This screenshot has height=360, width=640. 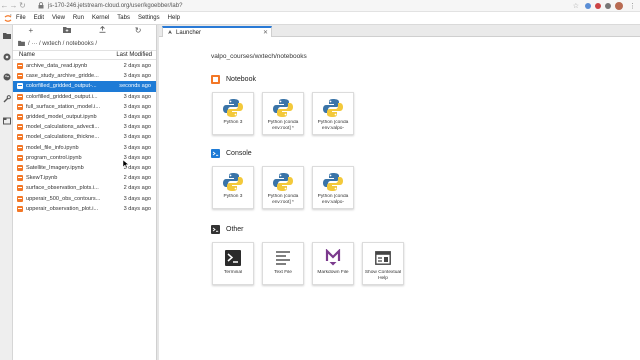 What do you see at coordinates (259, 56) in the screenshot?
I see `launcher-path: valpo_courses/wxtech/notebooks` at bounding box center [259, 56].